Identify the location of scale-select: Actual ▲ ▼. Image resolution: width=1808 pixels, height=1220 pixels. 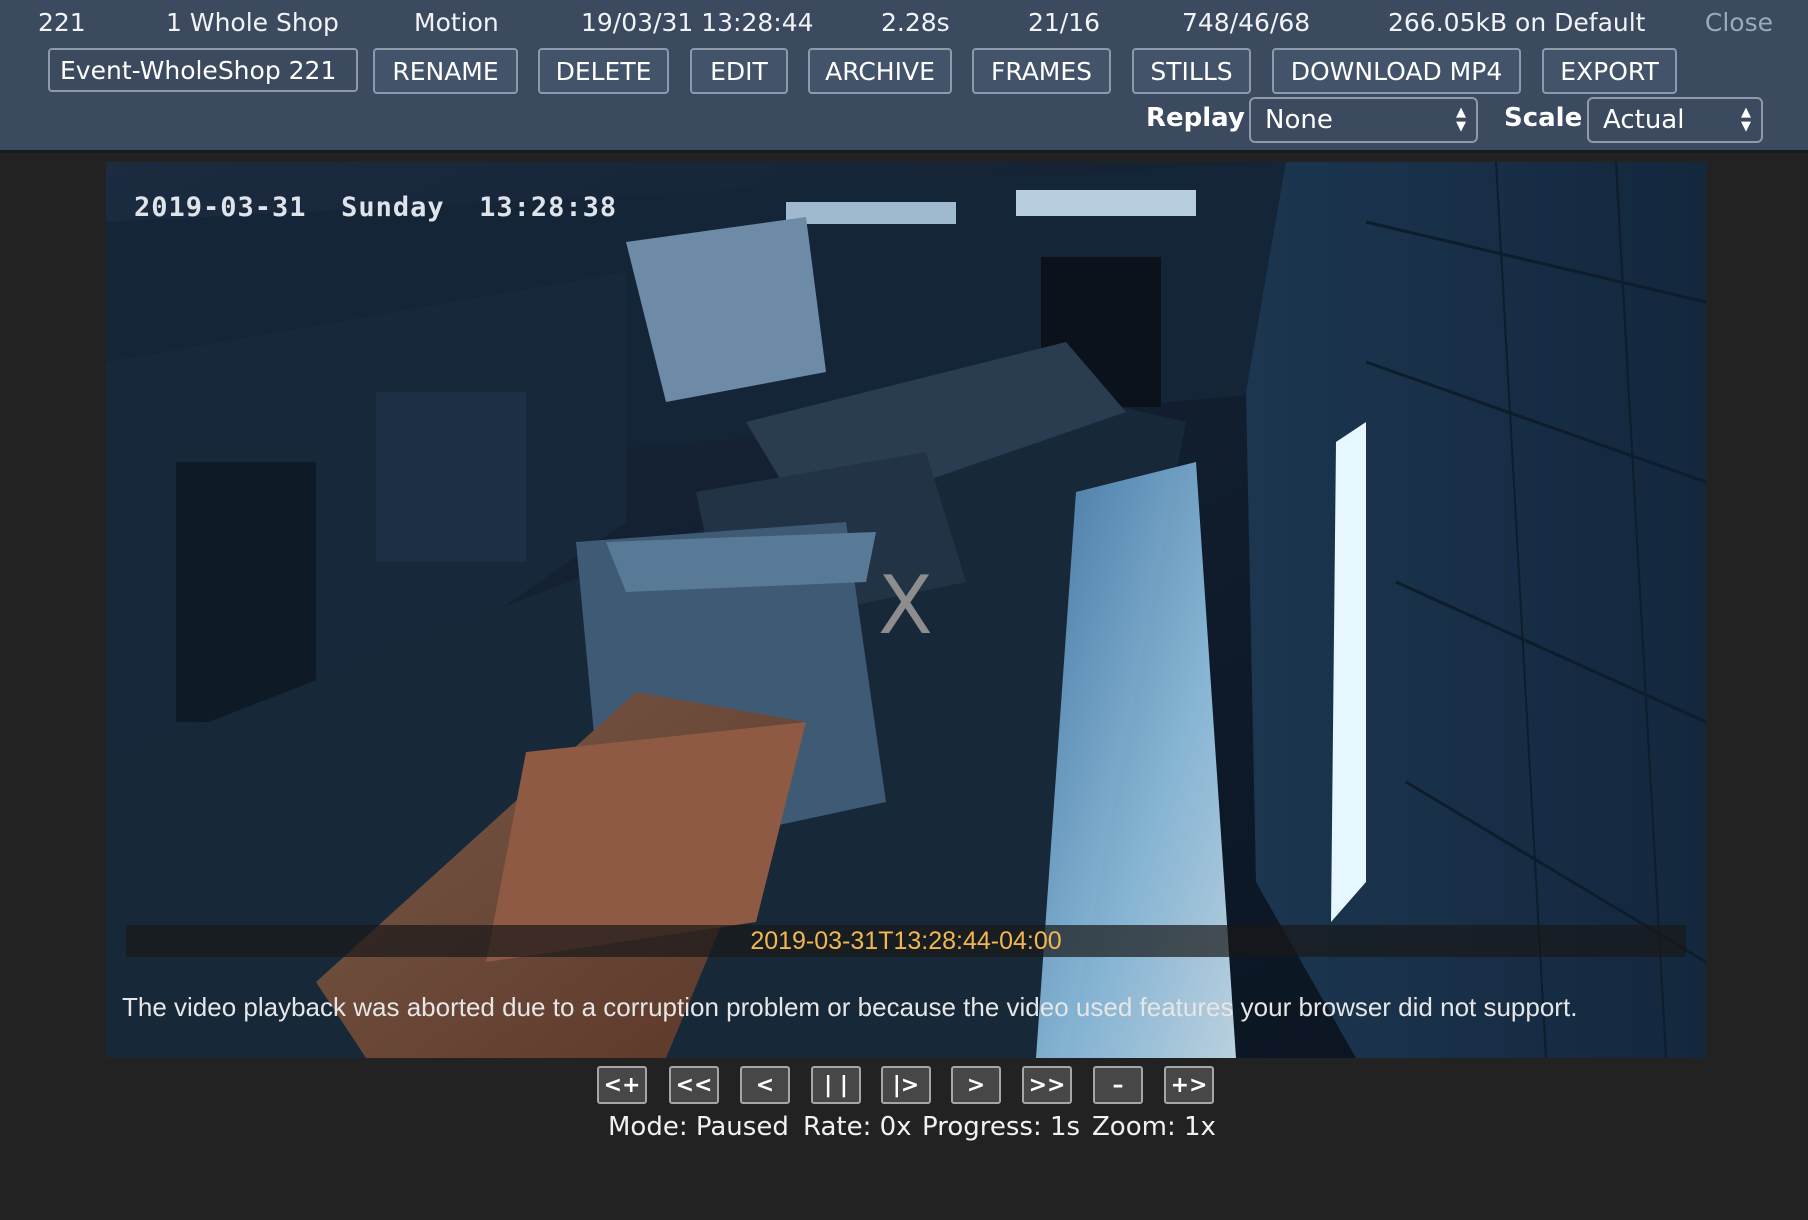
(1675, 120).